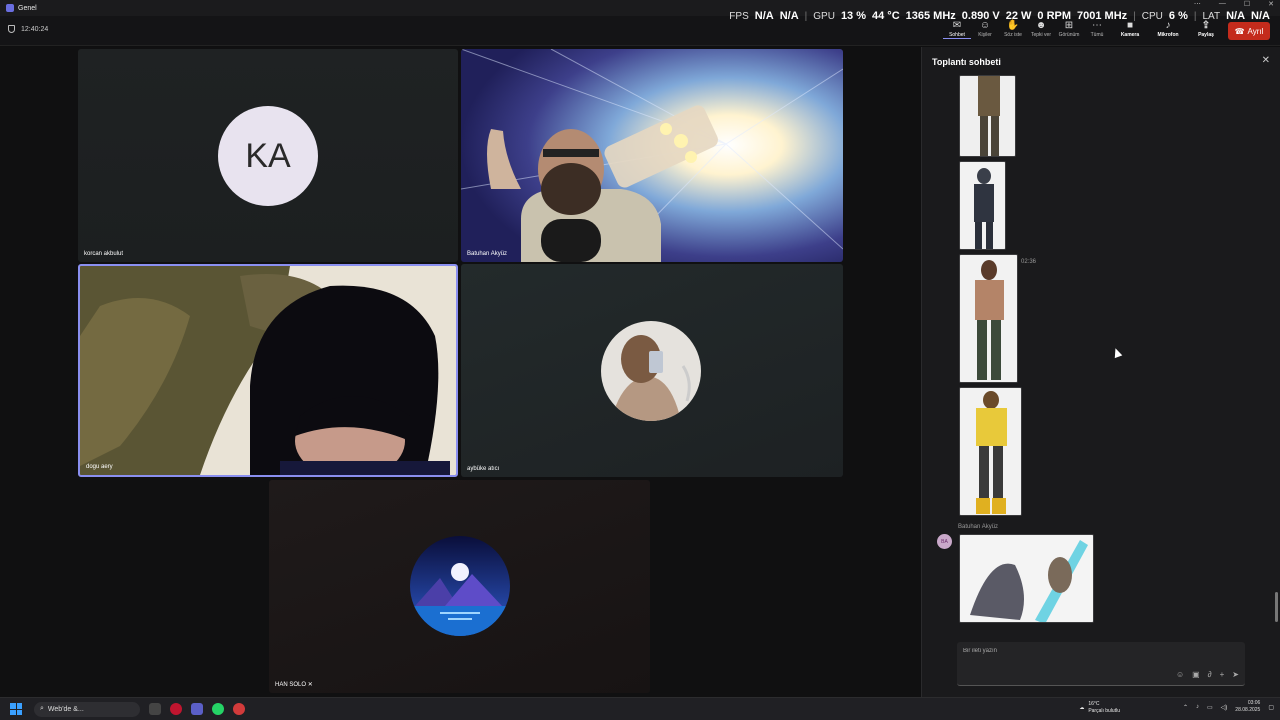 Image resolution: width=1280 pixels, height=720 pixels. I want to click on window-controls: ⋯ — ☐ ✕, so click(1234, 4).